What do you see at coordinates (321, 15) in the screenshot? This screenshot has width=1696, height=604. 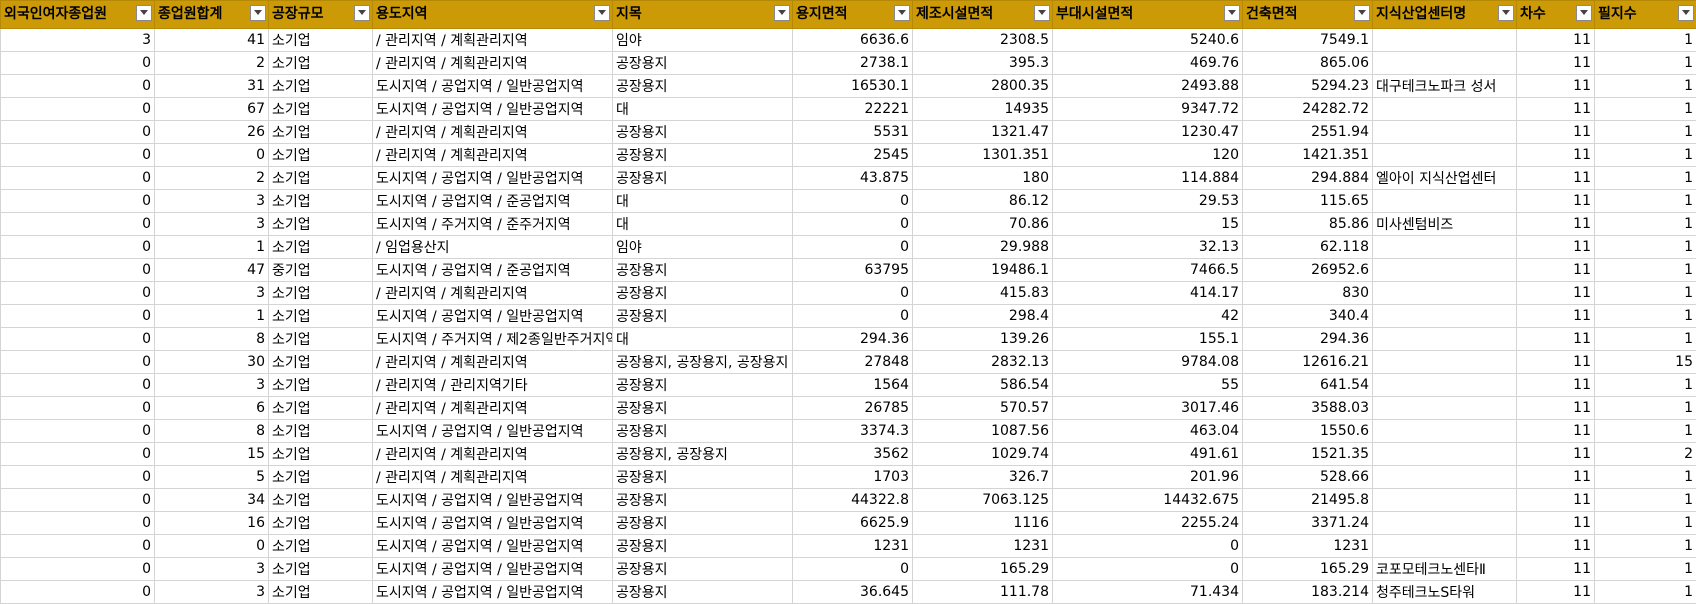 I see `column-header-3: 공장규모` at bounding box center [321, 15].